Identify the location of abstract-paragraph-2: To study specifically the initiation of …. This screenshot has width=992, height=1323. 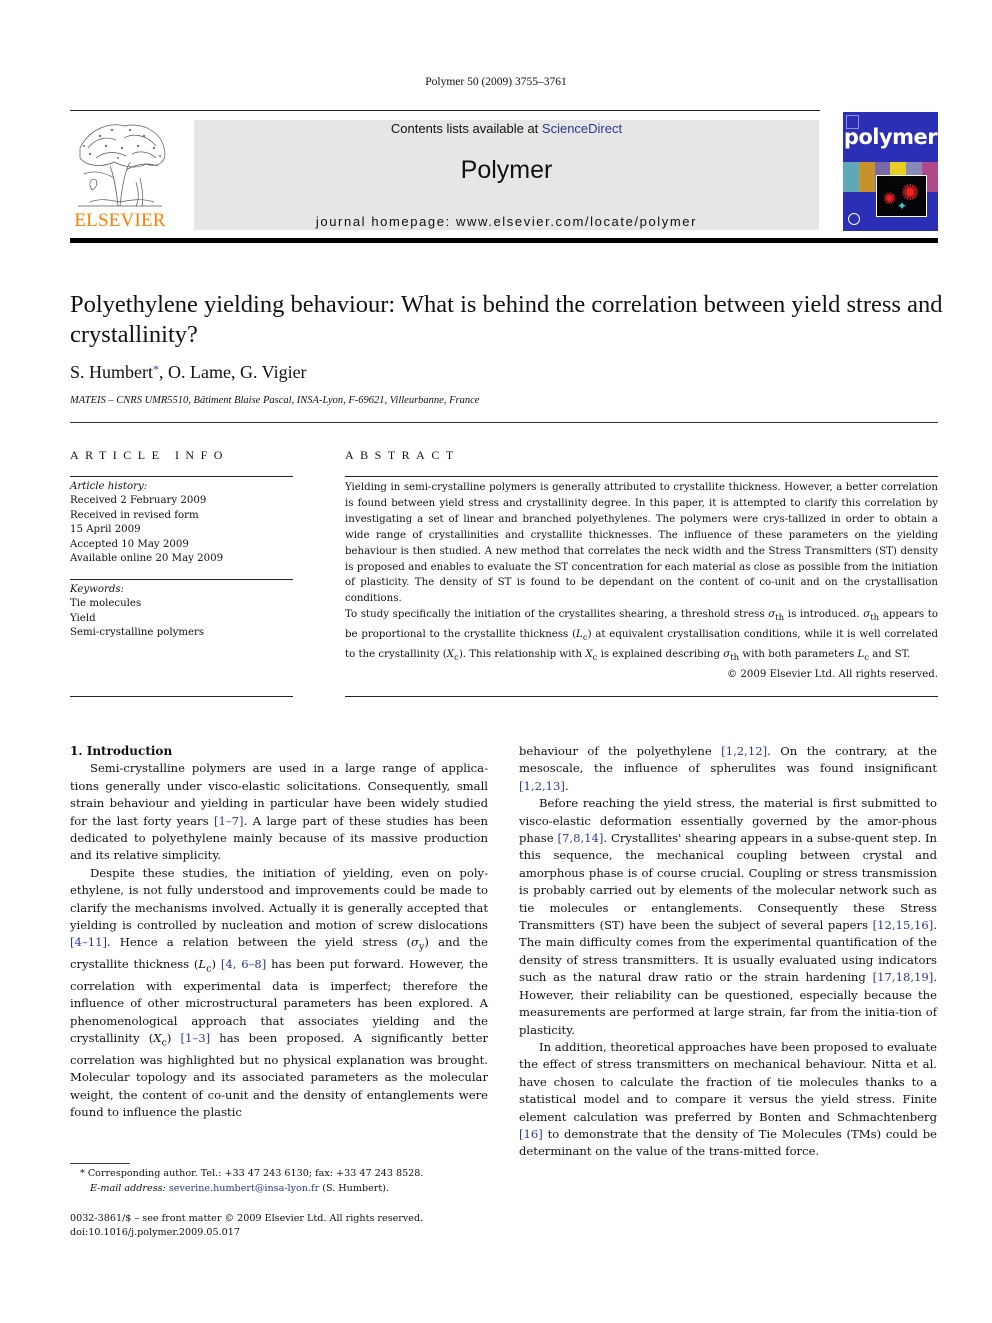
(641, 636).